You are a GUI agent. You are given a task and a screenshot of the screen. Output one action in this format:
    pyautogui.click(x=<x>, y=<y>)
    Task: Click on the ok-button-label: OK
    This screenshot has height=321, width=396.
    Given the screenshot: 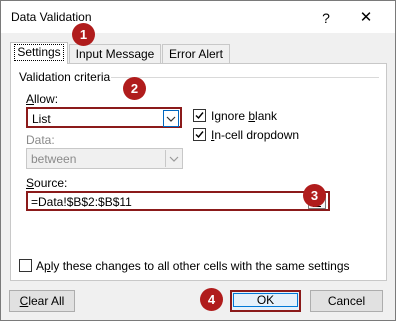 What is the action you would take?
    pyautogui.click(x=265, y=300)
    